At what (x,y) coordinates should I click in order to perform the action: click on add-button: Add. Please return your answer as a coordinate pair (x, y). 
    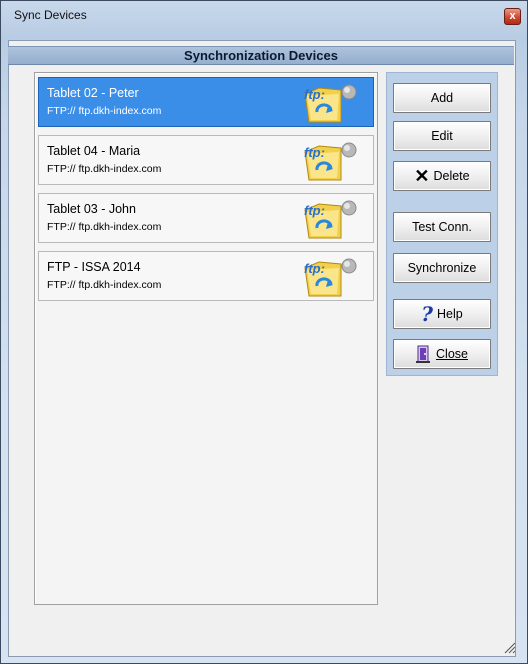
    Looking at the image, I should click on (442, 98).